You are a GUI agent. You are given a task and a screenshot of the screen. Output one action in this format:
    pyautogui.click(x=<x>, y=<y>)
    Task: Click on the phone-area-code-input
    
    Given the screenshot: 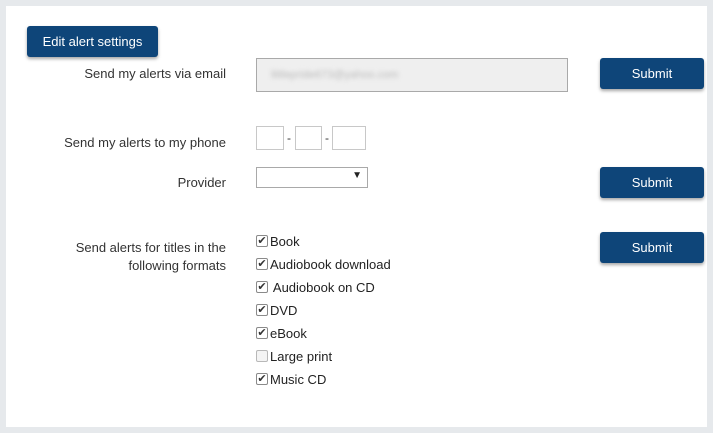 What is the action you would take?
    pyautogui.click(x=270, y=138)
    